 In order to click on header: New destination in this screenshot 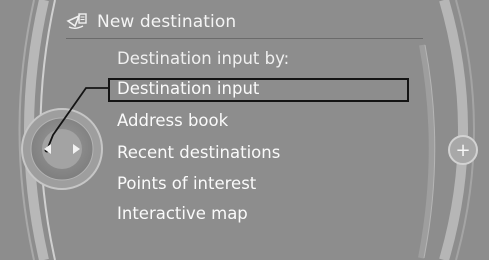, I will do `click(151, 22)`.